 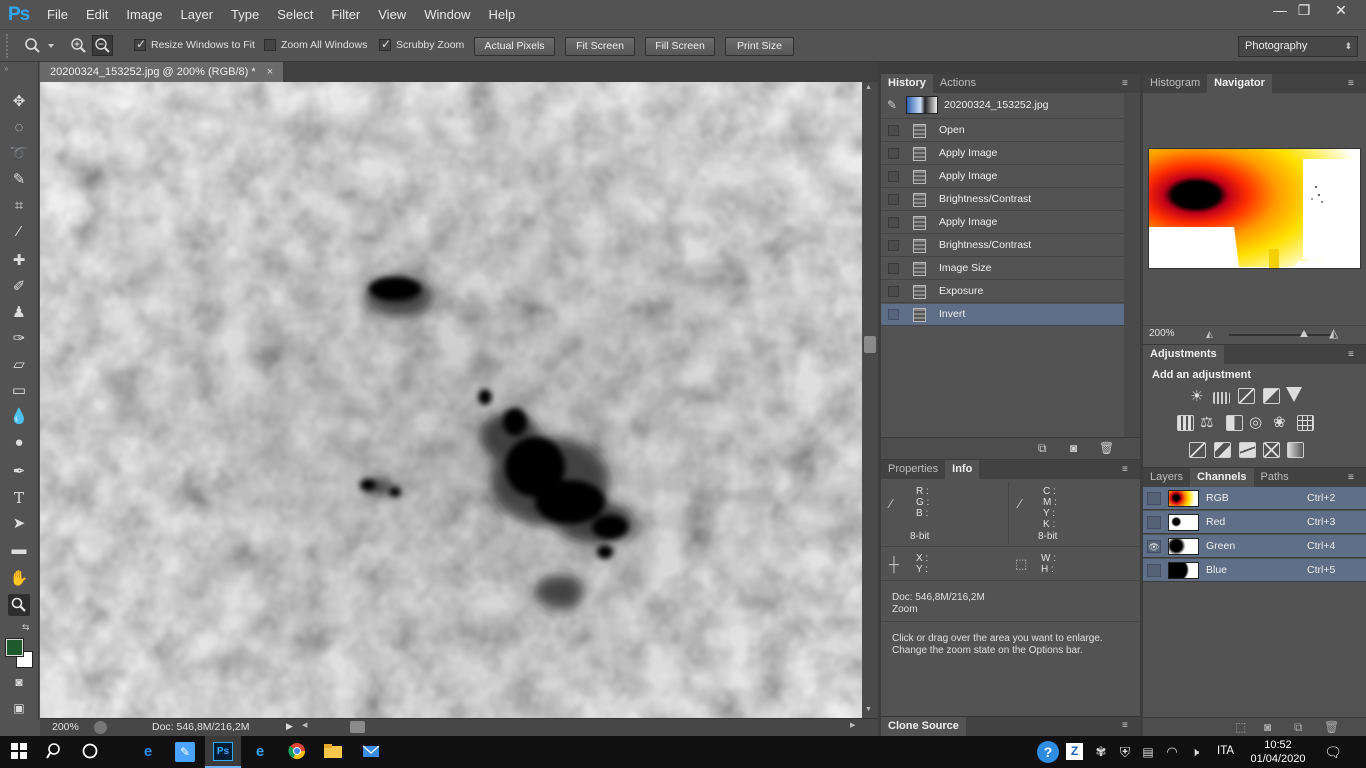 What do you see at coordinates (1197, 450) in the screenshot?
I see `invert-icon` at bounding box center [1197, 450].